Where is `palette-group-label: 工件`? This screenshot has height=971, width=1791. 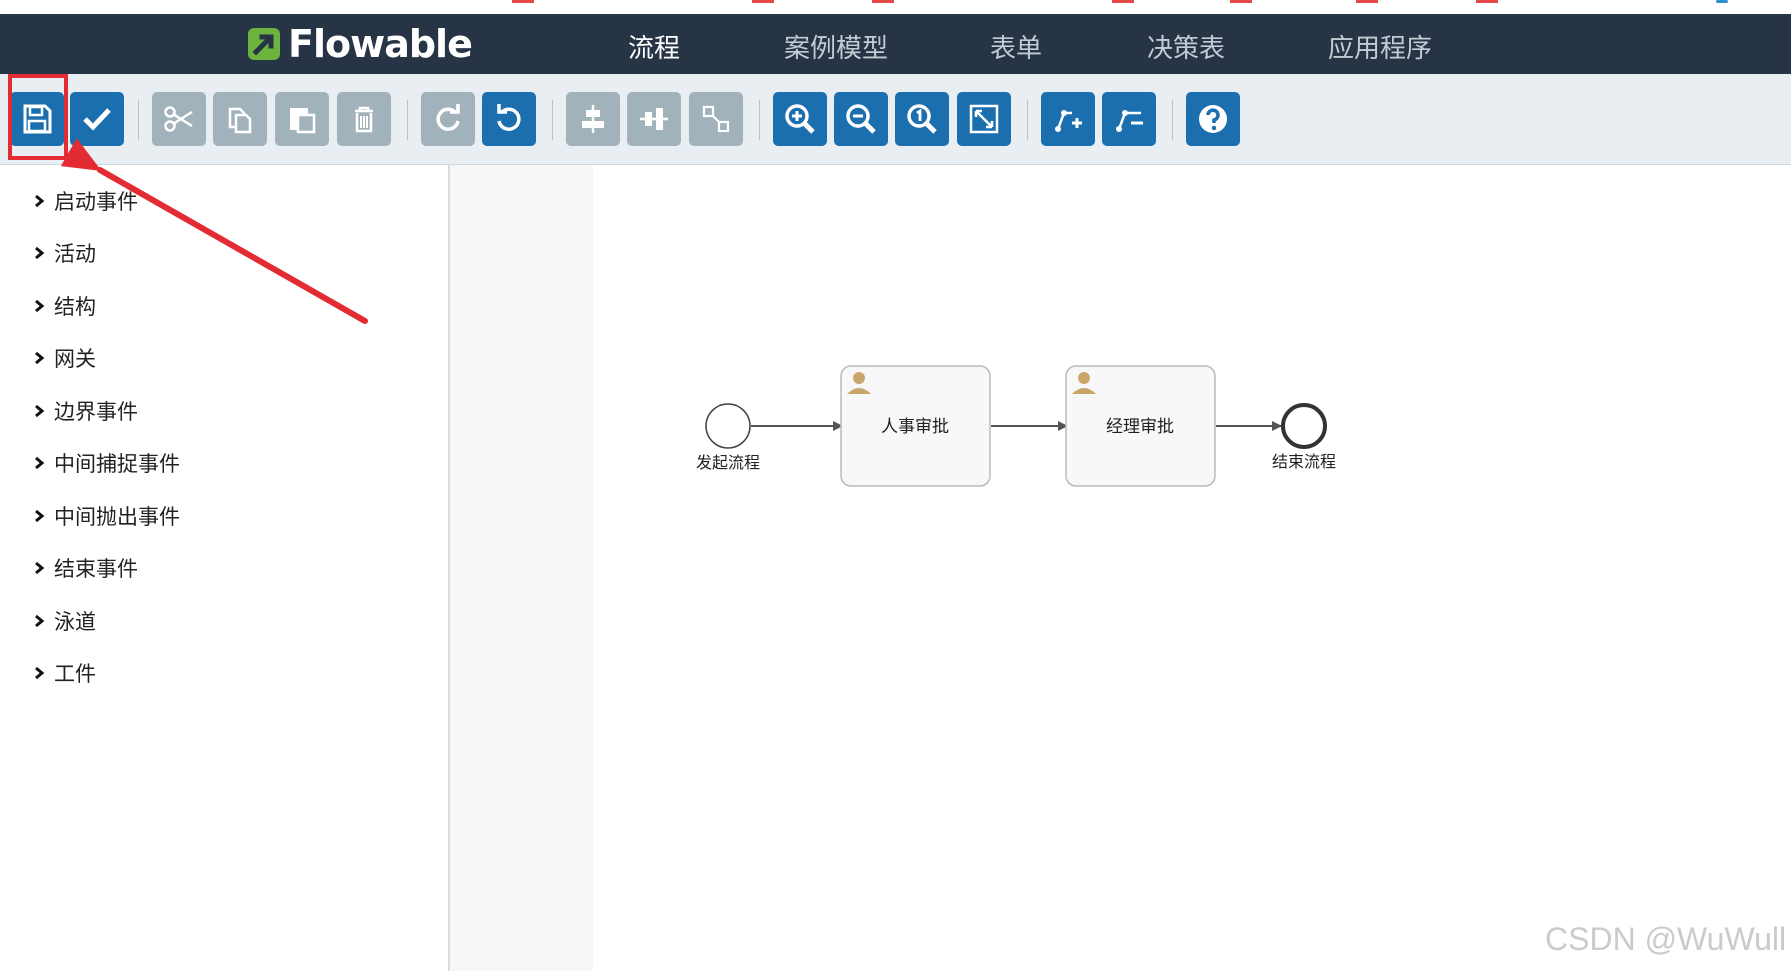 palette-group-label: 工件 is located at coordinates (75, 674).